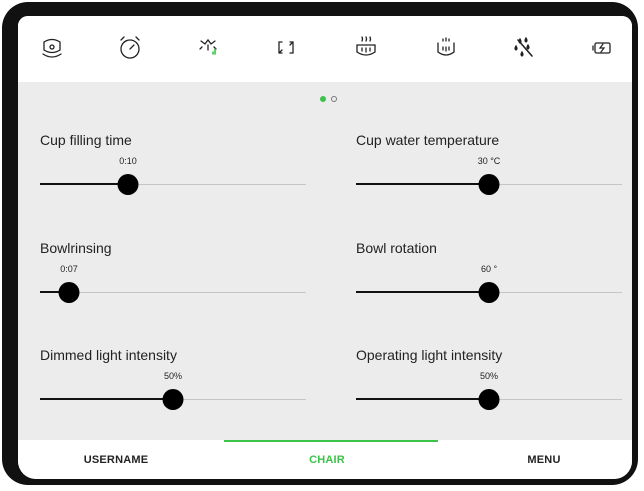 The width and height of the screenshot is (644, 491). I want to click on setting-value: 0:10, so click(128, 161).